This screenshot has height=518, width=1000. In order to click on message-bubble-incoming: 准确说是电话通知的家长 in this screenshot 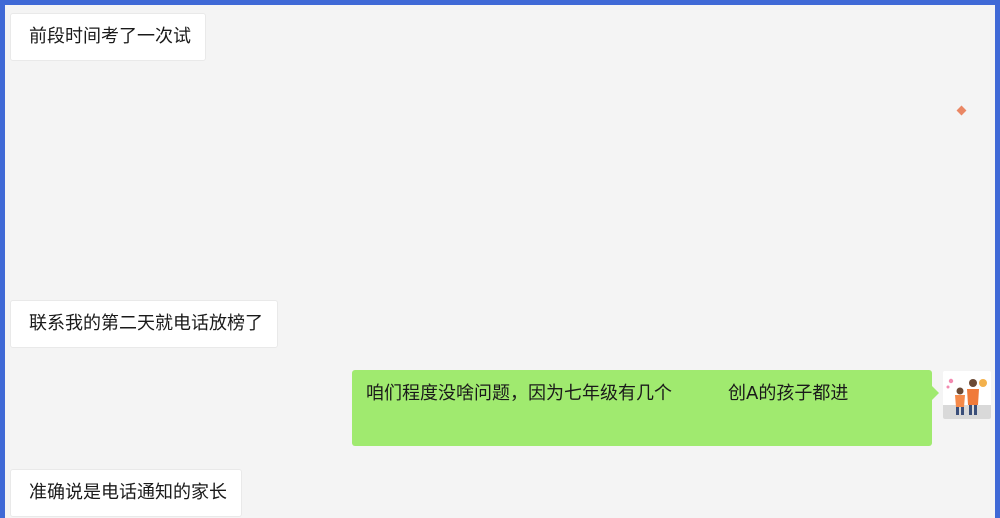, I will do `click(126, 493)`.